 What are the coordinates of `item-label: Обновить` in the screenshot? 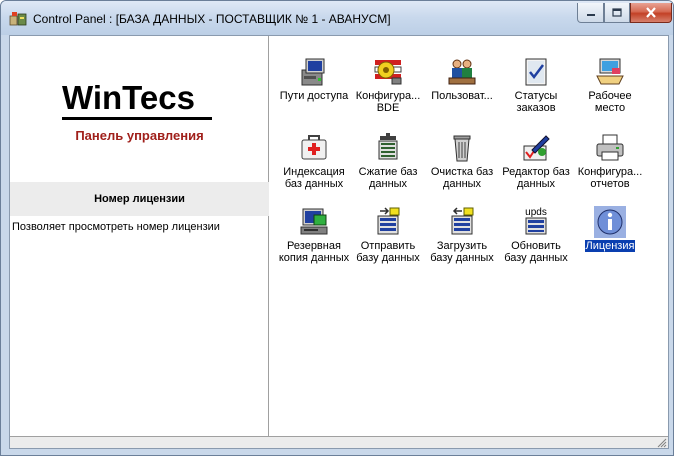 It's located at (536, 246).